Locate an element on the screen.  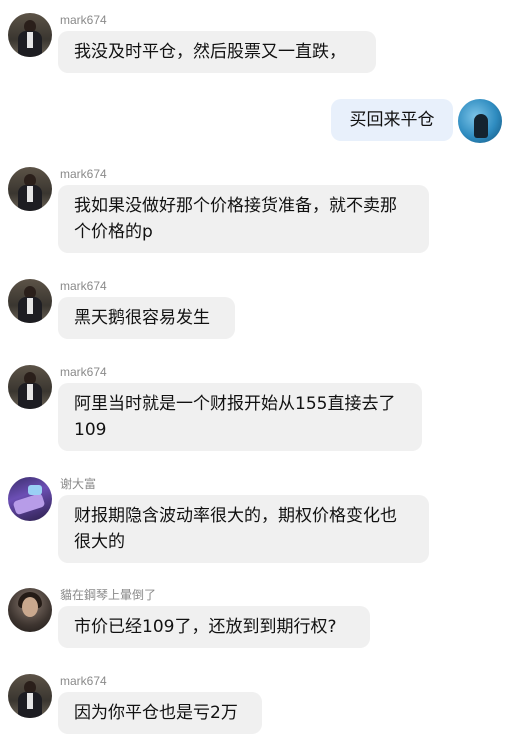
message-bubble: 阿里当时就是一个财报开始从155直接去了109 is located at coordinates (240, 417).